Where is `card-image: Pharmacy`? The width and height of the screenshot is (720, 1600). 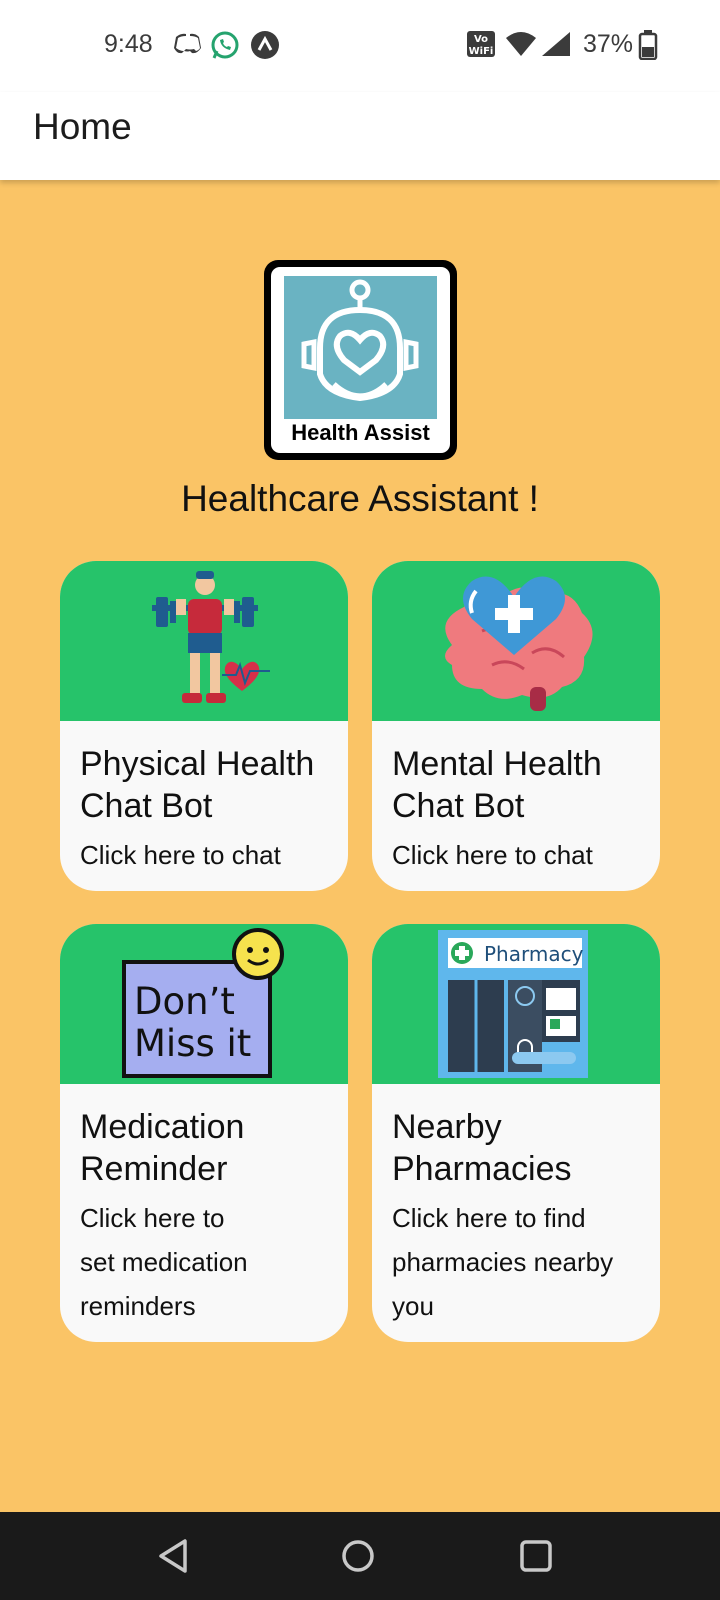
card-image: Pharmacy is located at coordinates (516, 1004).